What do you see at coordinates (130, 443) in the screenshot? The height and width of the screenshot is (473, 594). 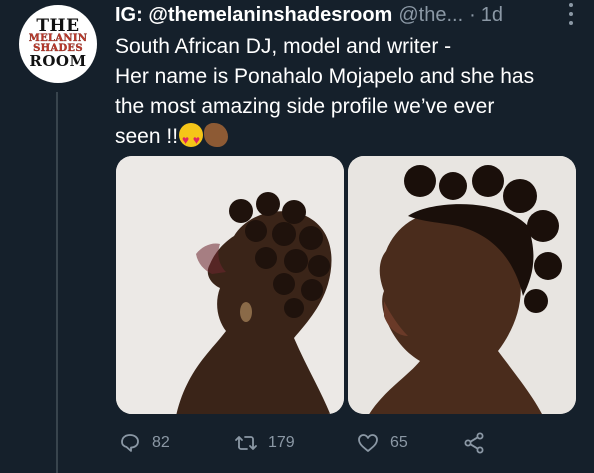 I see `reply-icon` at bounding box center [130, 443].